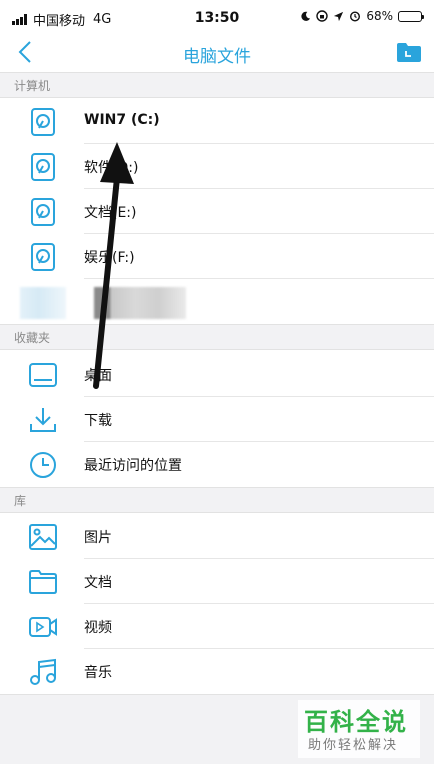  What do you see at coordinates (217, 166) in the screenshot?
I see `drive-row-d: 软件(D:)` at bounding box center [217, 166].